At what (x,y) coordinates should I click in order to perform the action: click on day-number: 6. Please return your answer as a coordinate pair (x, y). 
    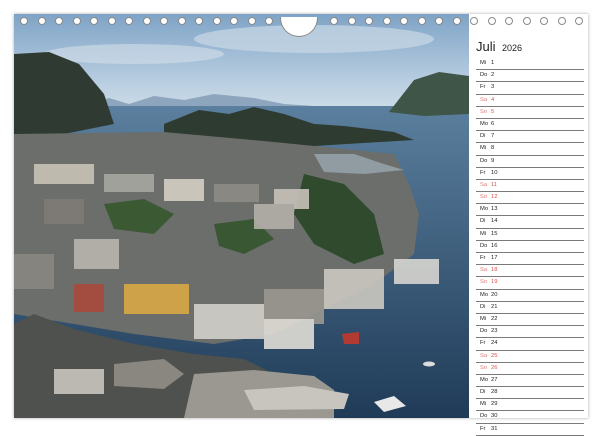
    Looking at the image, I should click on (493, 123).